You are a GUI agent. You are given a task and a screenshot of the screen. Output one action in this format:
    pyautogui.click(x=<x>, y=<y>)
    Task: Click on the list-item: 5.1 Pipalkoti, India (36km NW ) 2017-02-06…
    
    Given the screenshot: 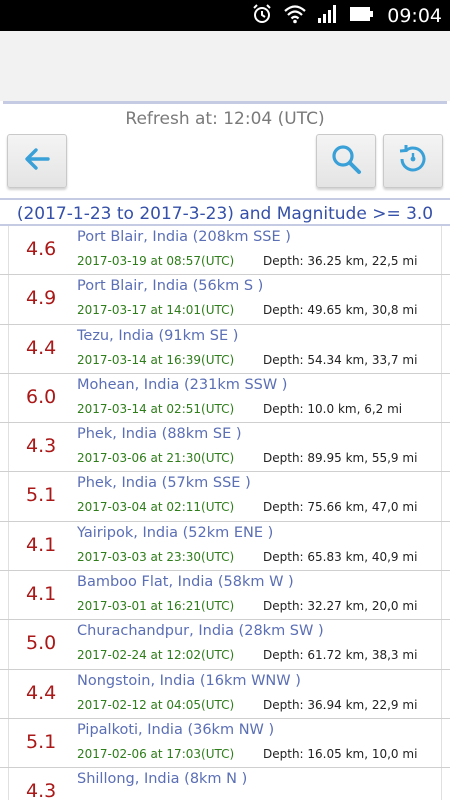 What is the action you would take?
    pyautogui.click(x=225, y=743)
    